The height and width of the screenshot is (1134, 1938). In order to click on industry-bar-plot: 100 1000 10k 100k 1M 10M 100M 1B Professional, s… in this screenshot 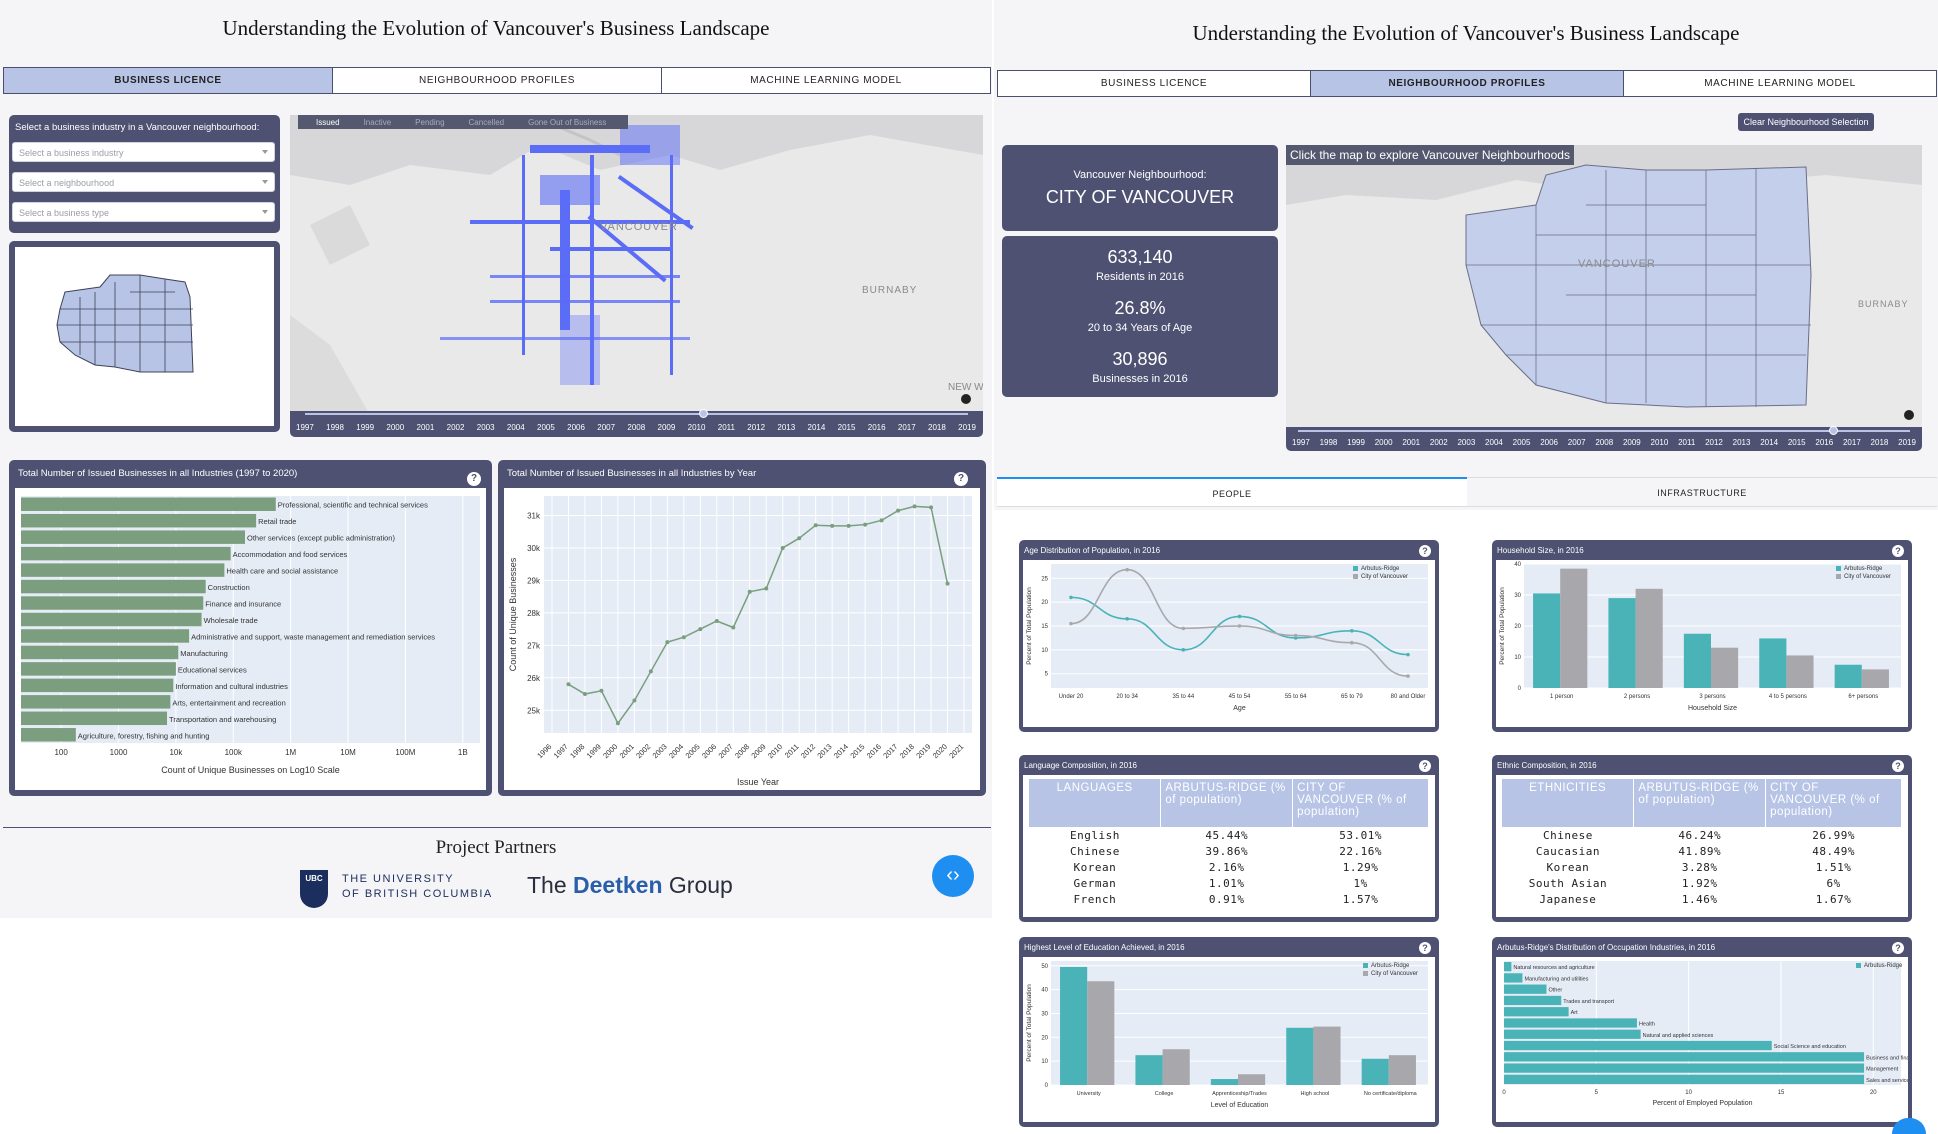, I will do `click(250, 639)`.